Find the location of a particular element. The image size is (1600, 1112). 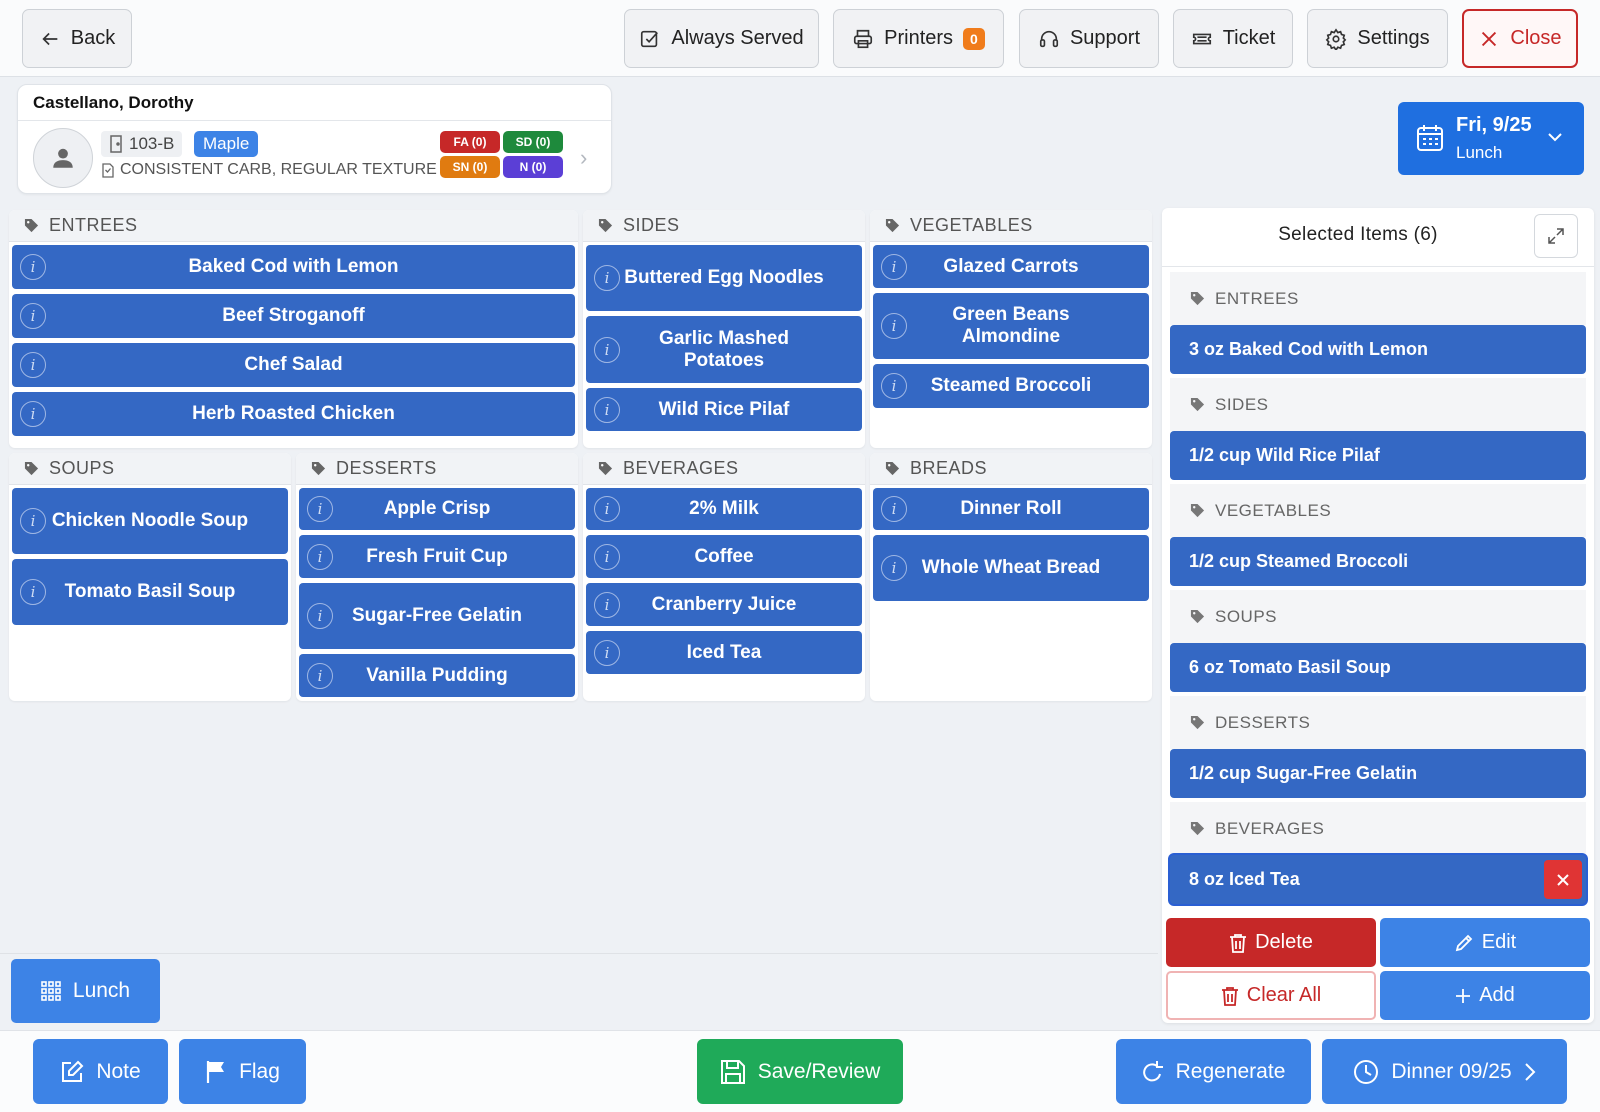

selected-item: 6 oz Tomato Basil Soup is located at coordinates (1378, 667).